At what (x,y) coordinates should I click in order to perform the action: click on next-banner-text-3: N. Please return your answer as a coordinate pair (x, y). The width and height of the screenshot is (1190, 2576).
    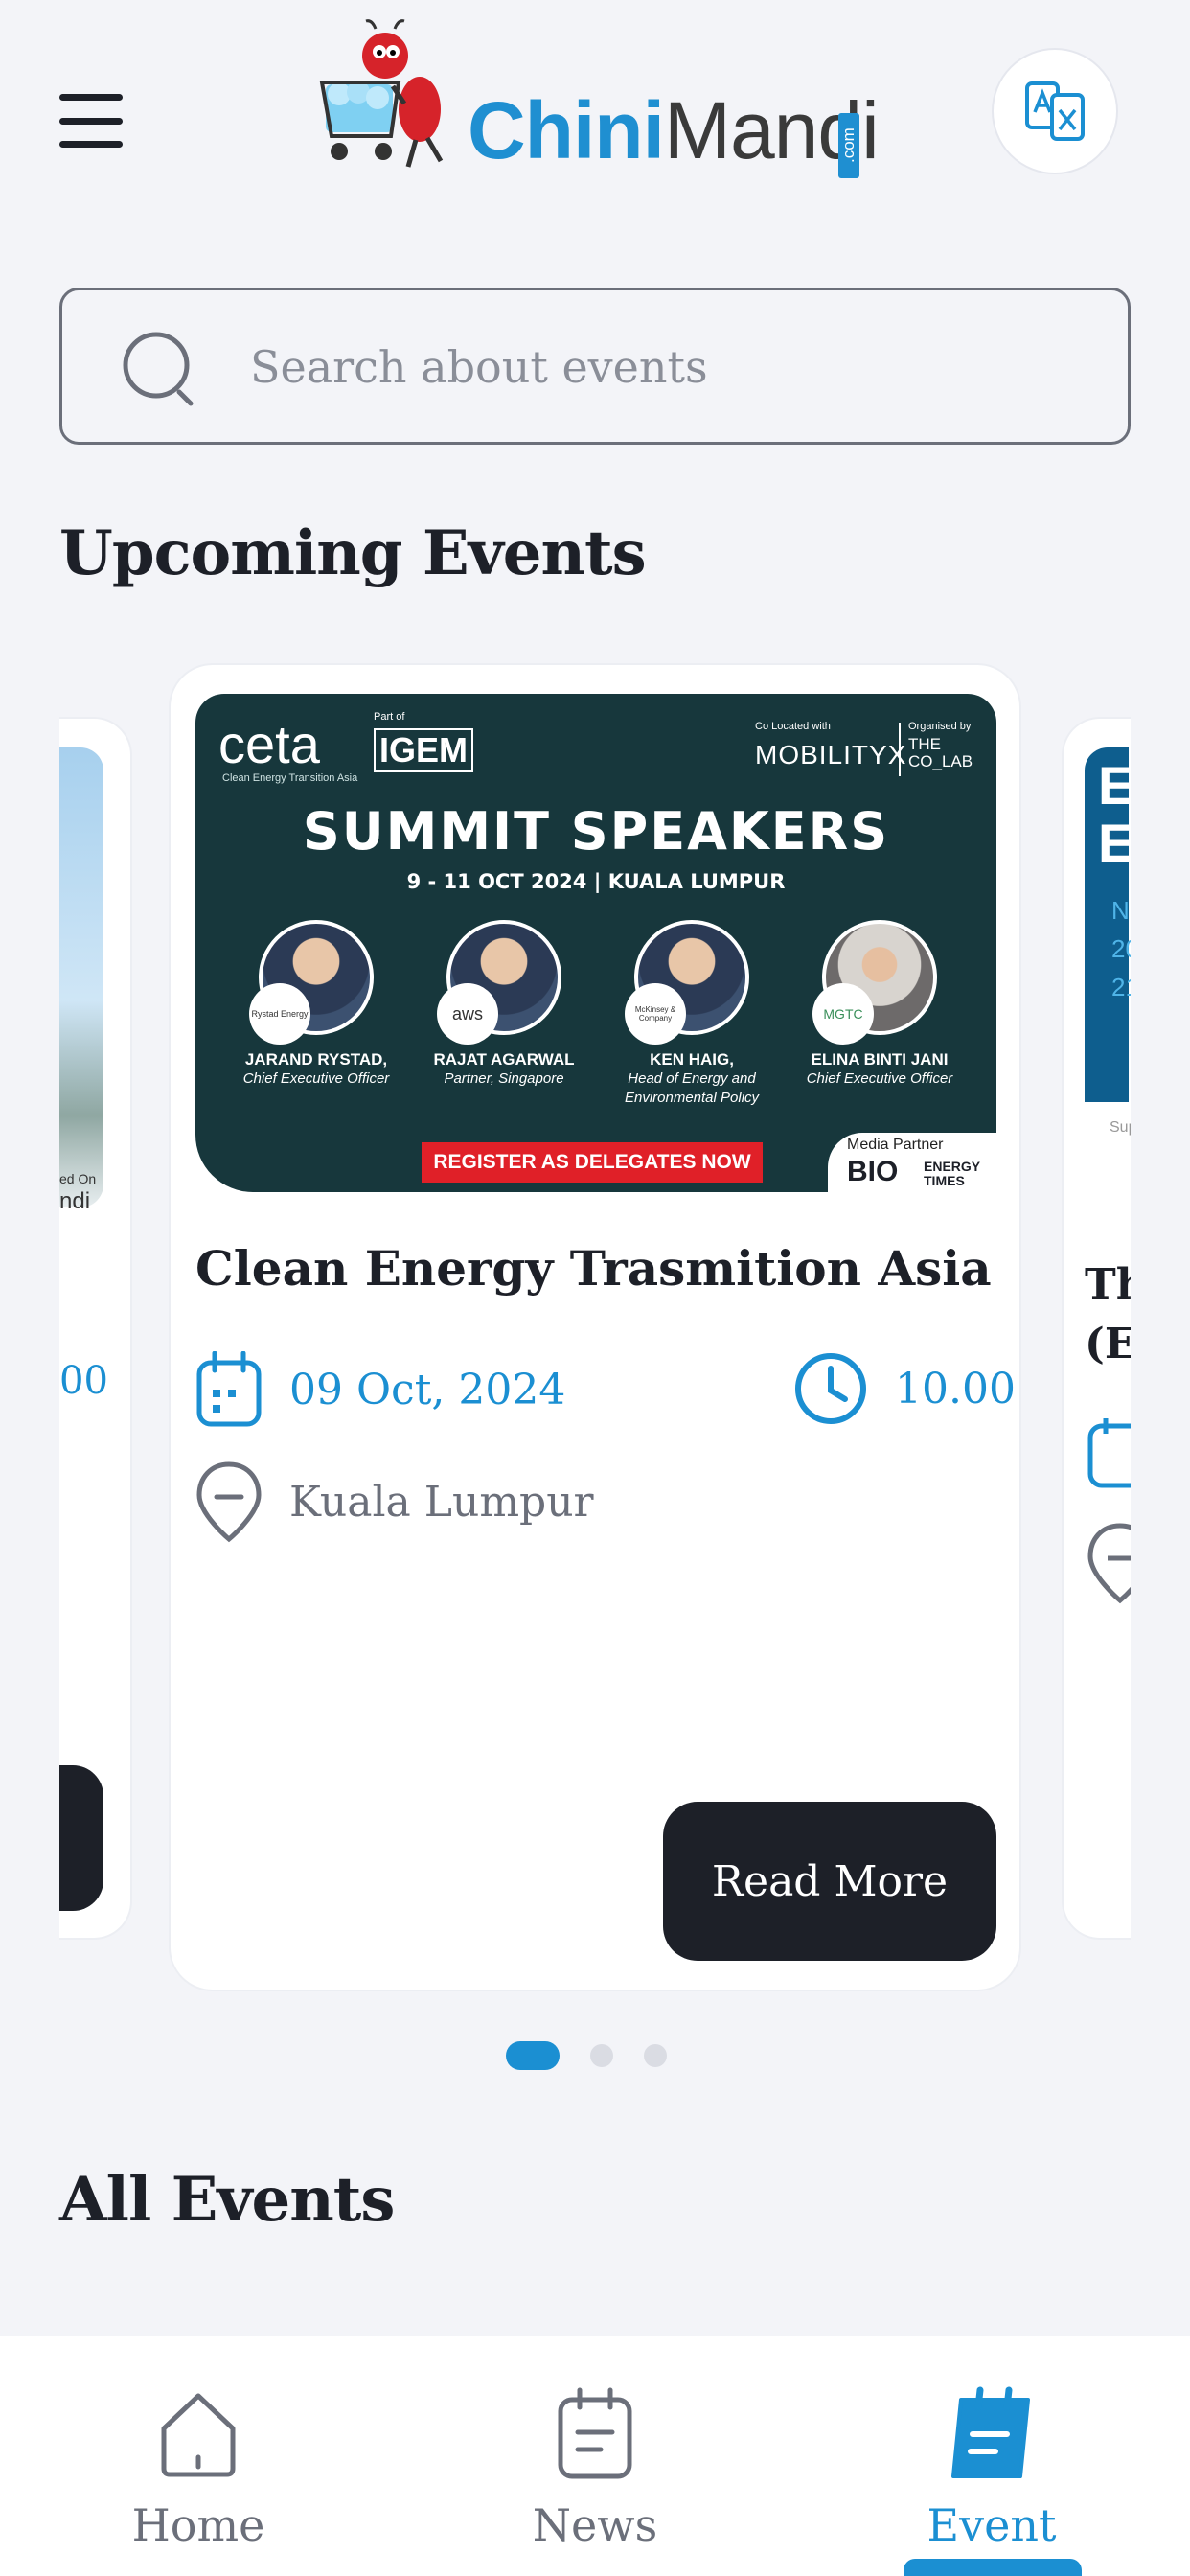
    Looking at the image, I should click on (1121, 910).